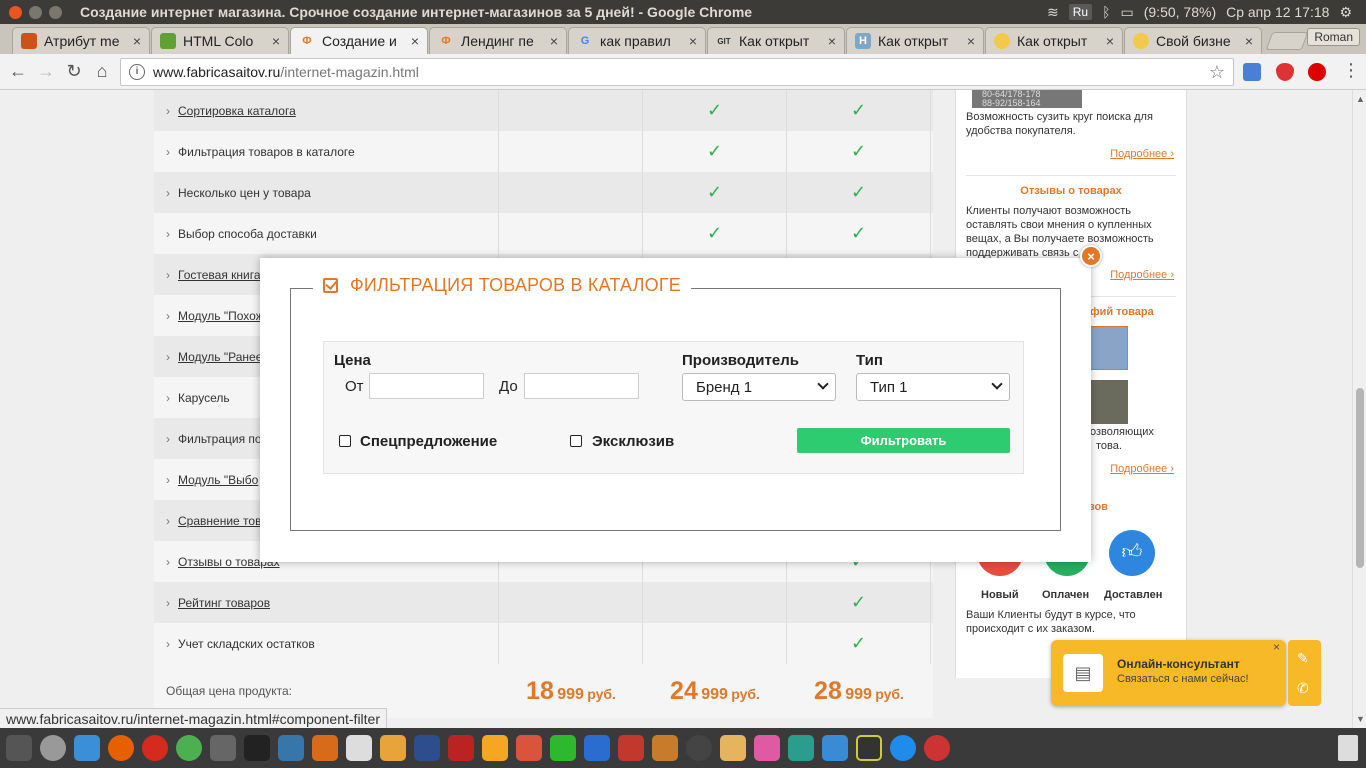 This screenshot has height=768, width=1366. I want to click on spreadsheet-app-icon, so click(563, 748).